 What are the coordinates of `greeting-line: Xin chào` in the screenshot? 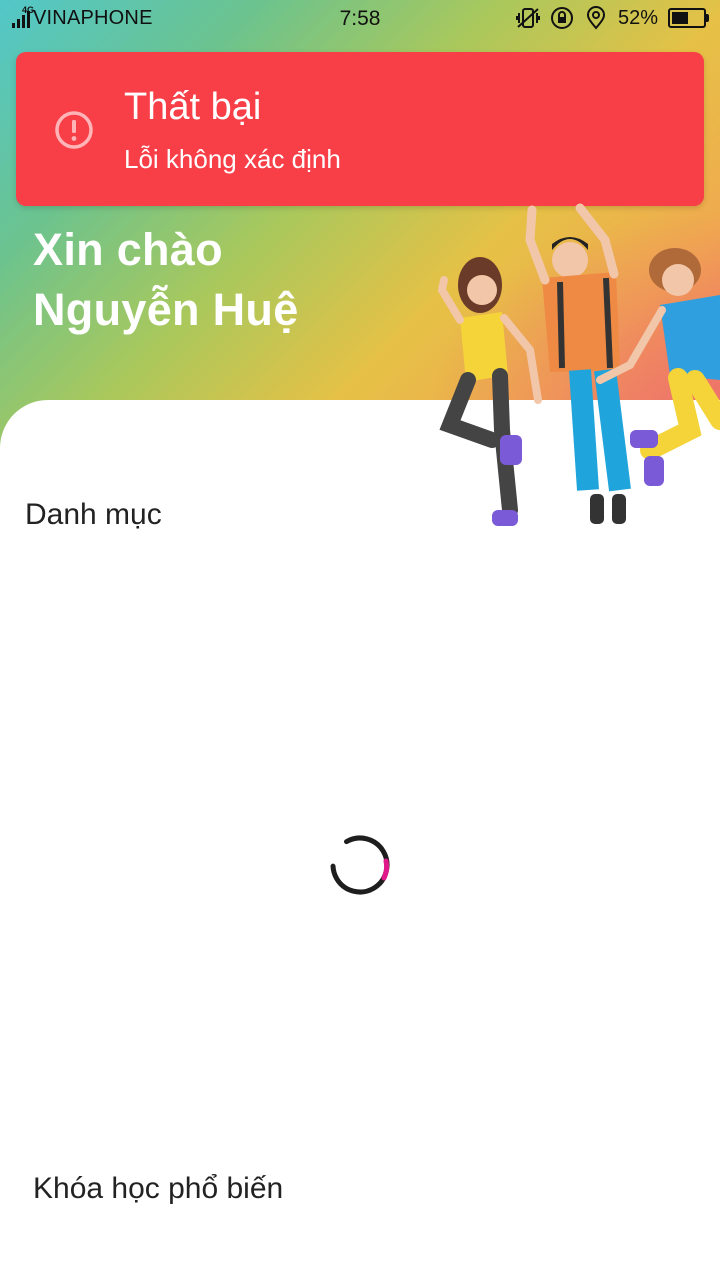 It's located at (128, 249).